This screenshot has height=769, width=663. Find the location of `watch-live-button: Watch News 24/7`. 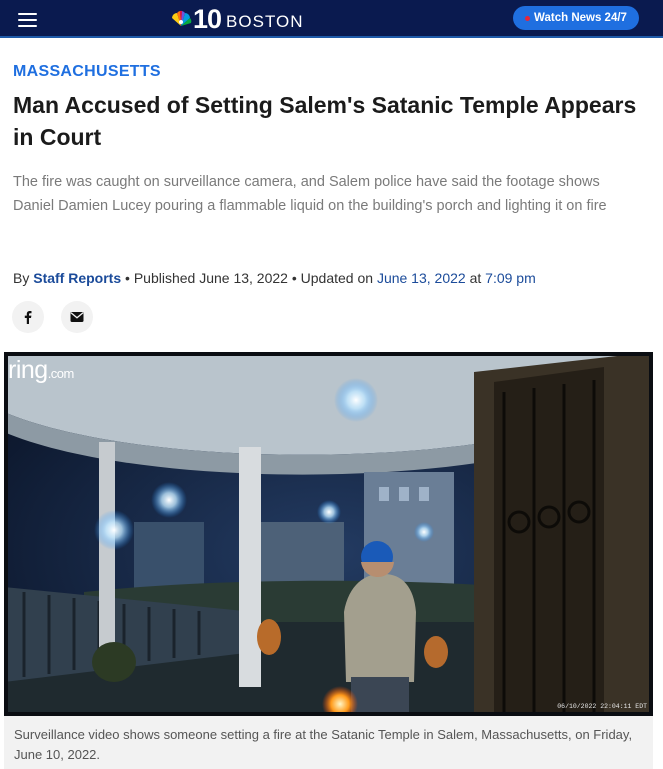

watch-live-button: Watch News 24/7 is located at coordinates (576, 18).